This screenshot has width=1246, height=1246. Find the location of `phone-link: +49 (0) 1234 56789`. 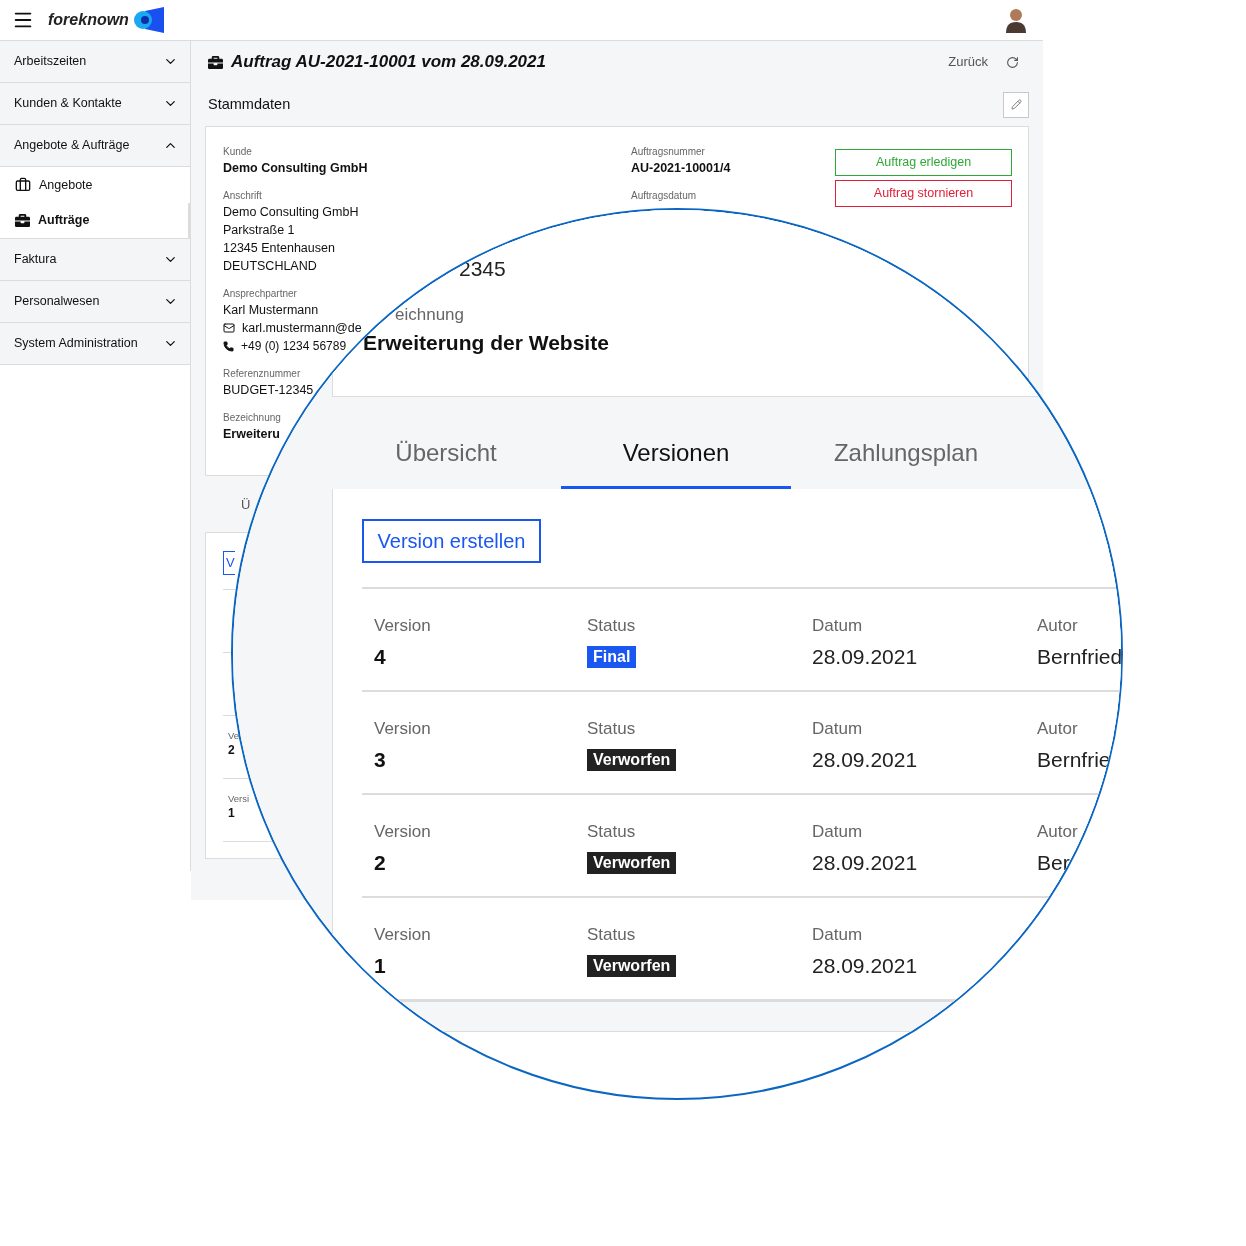

phone-link: +49 (0) 1234 56789 is located at coordinates (294, 346).